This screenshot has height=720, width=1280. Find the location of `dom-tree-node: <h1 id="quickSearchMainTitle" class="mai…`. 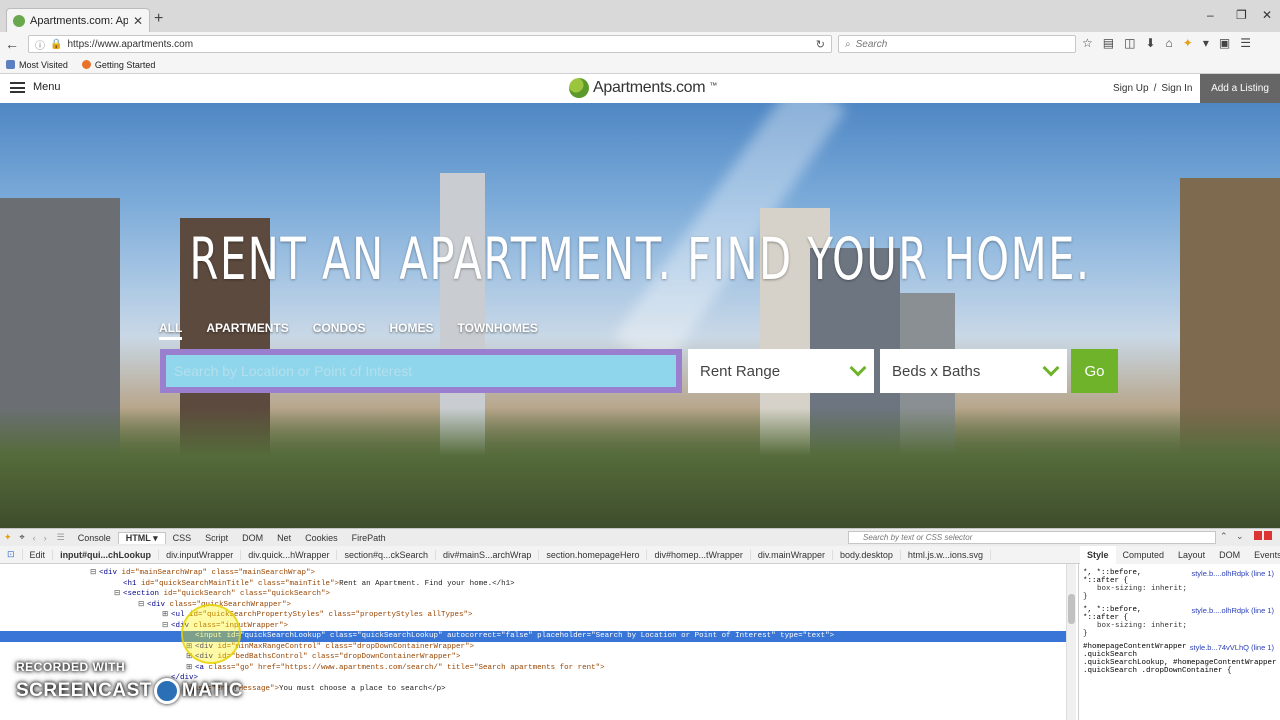

dom-tree-node: <h1 id="quickSearchMainTitle" class="mai… is located at coordinates (538, 584).